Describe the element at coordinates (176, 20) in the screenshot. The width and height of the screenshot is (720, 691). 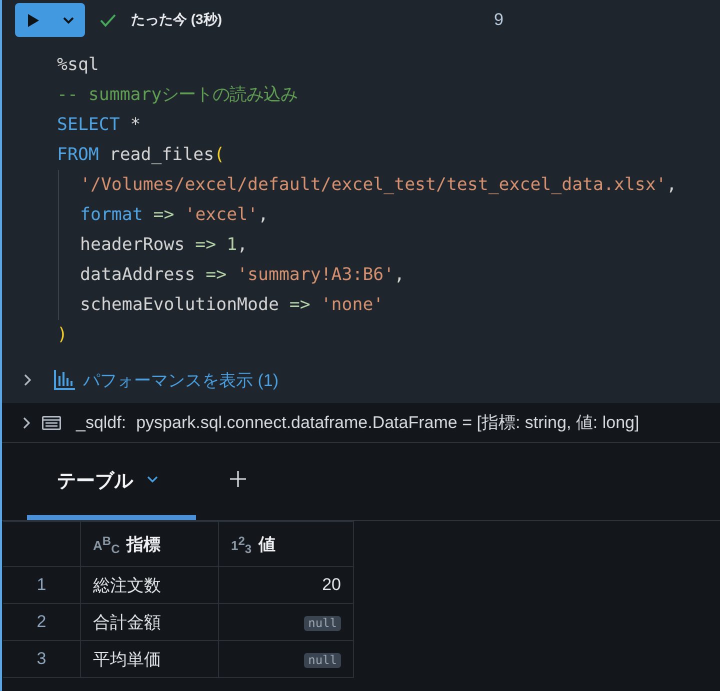
I see `run-status: たった今 (3秒)` at that location.